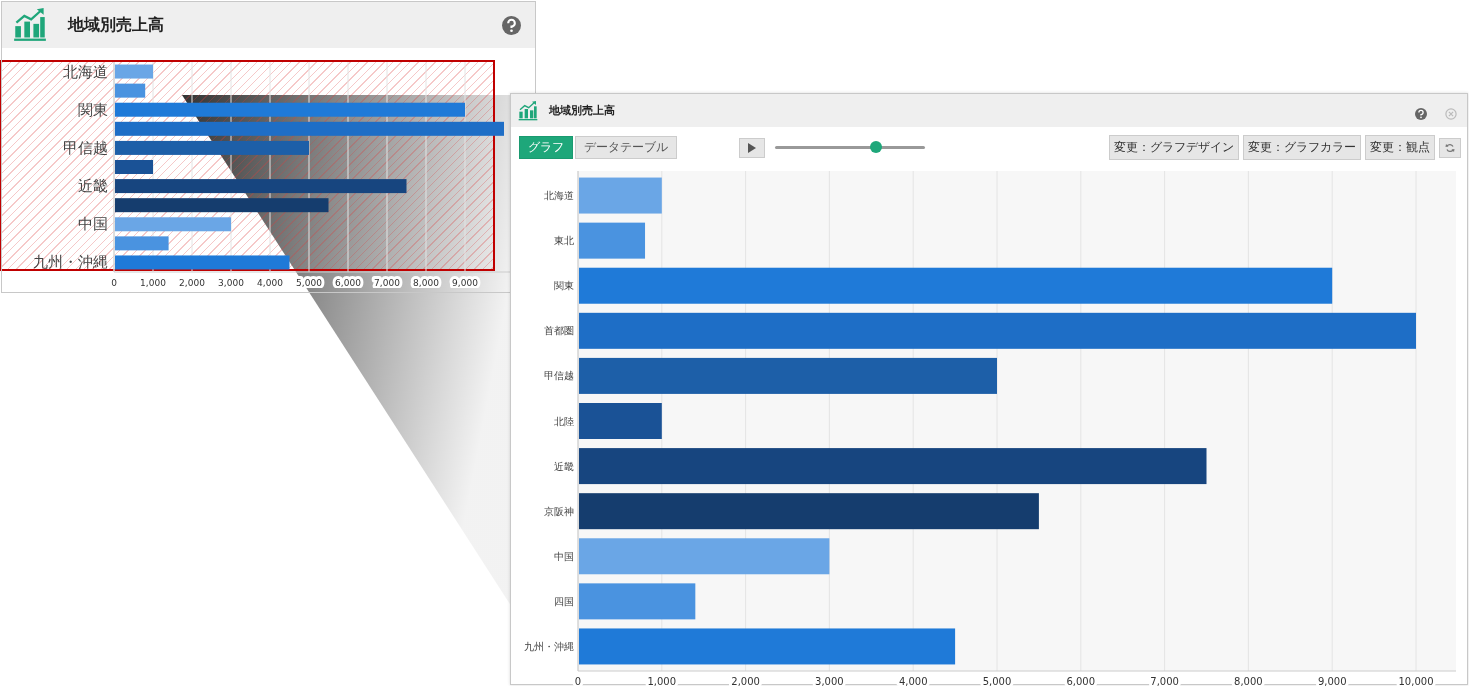 This screenshot has width=1469, height=686. I want to click on category-label: 北陸, so click(564, 421).